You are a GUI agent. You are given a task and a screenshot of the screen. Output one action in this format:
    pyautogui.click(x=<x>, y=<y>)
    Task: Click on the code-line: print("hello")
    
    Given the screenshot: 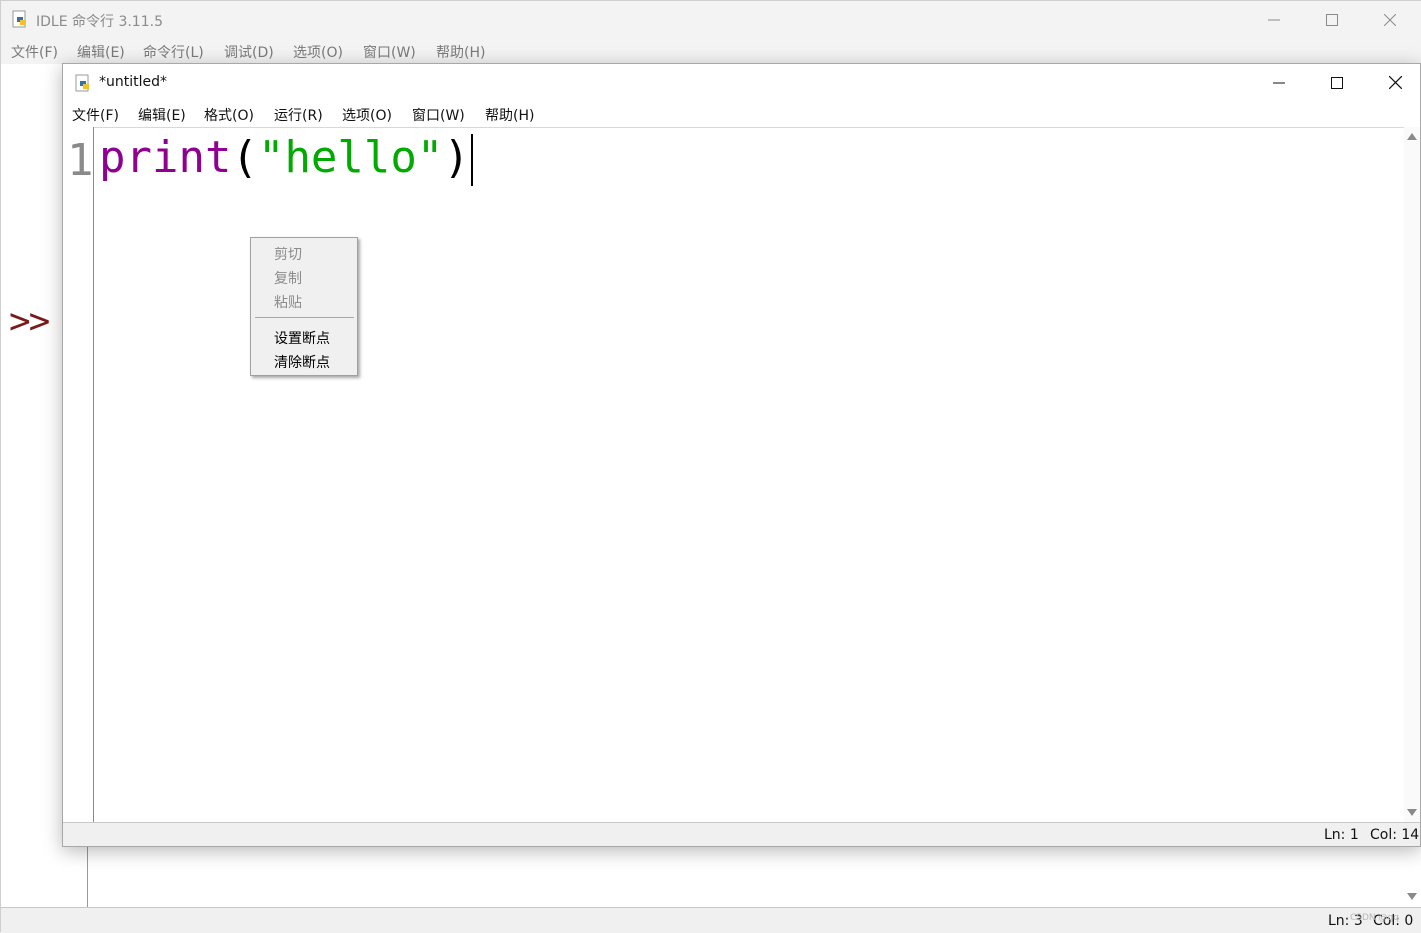 What is the action you would take?
    pyautogui.click(x=286, y=158)
    